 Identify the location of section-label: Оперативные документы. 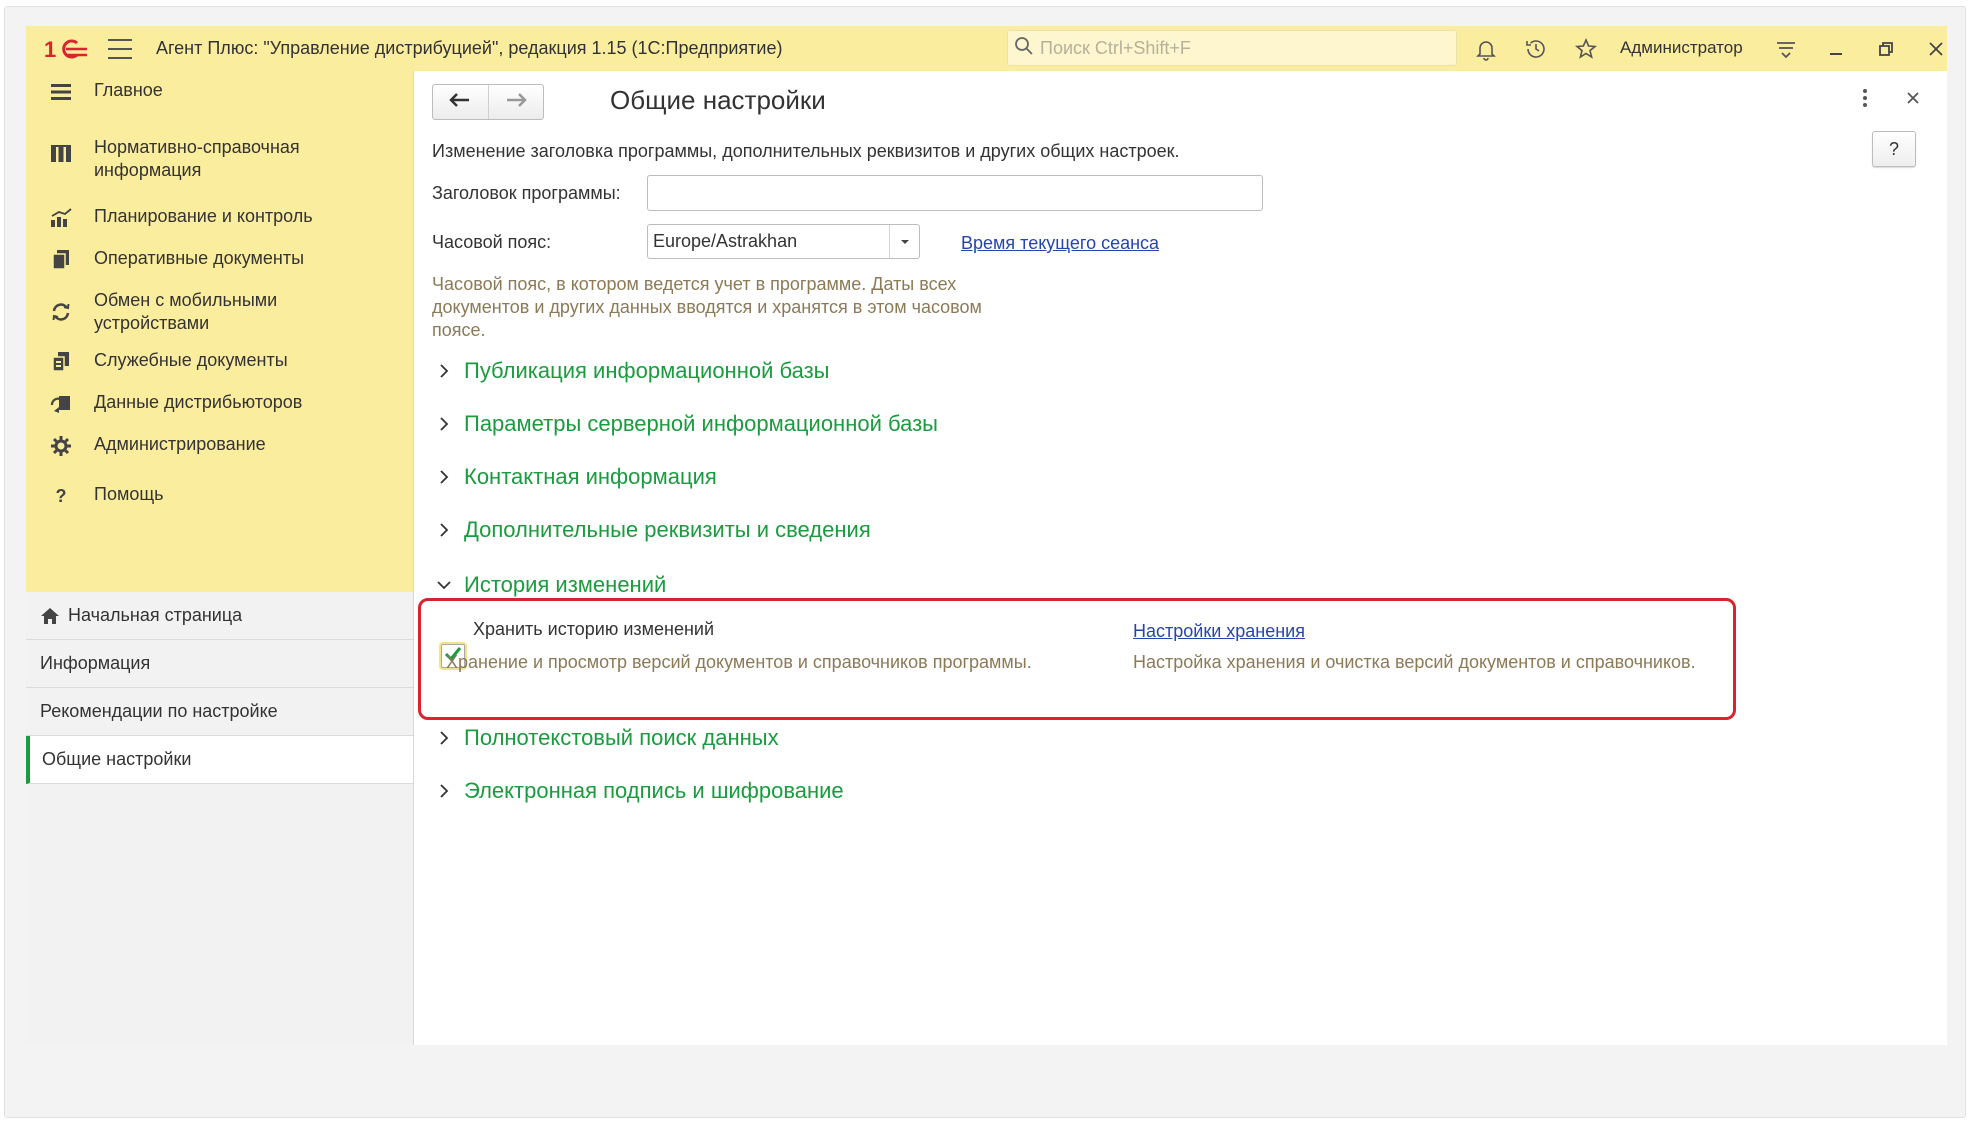
(199, 258).